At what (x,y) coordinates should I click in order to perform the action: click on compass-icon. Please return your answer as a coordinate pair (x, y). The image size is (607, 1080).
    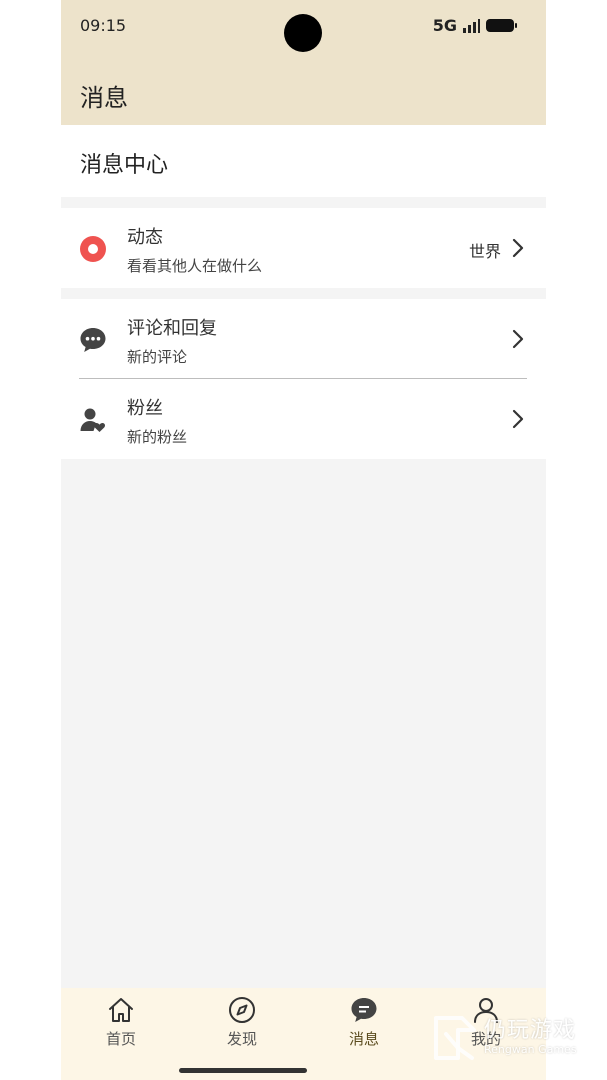
    Looking at the image, I should click on (242, 1010).